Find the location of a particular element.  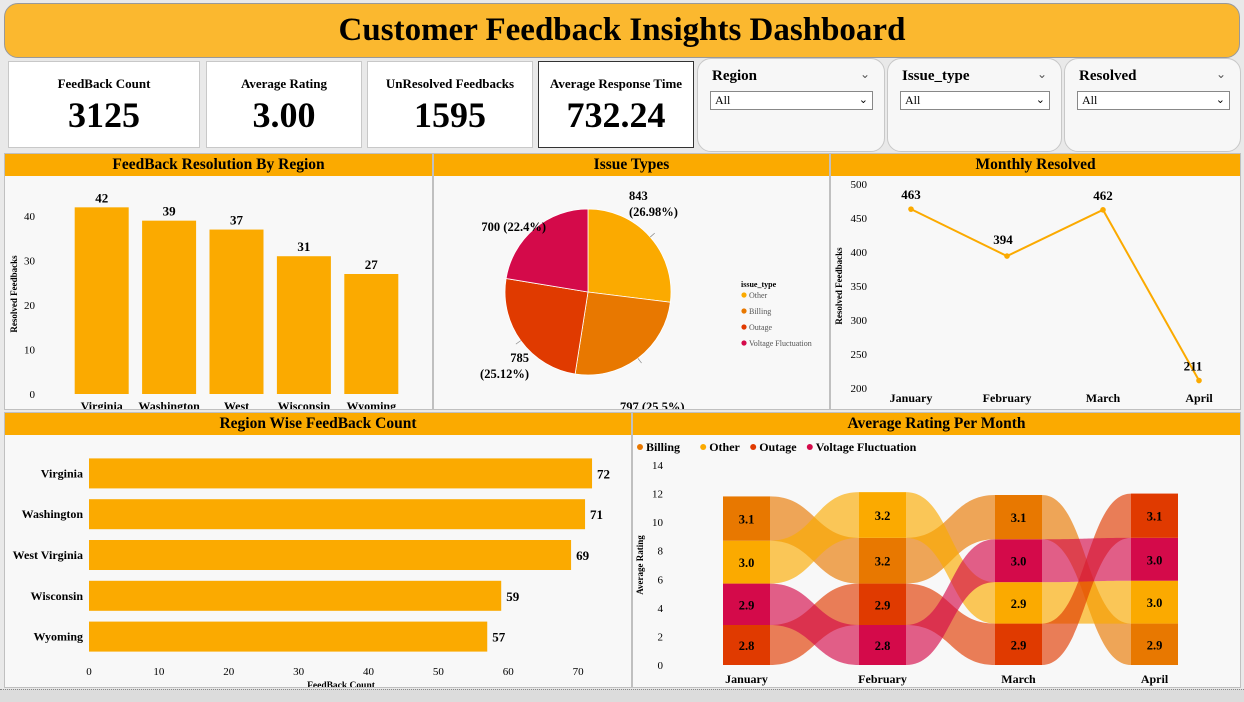

resolved-dropdown: All ⌄ is located at coordinates (1153, 100).